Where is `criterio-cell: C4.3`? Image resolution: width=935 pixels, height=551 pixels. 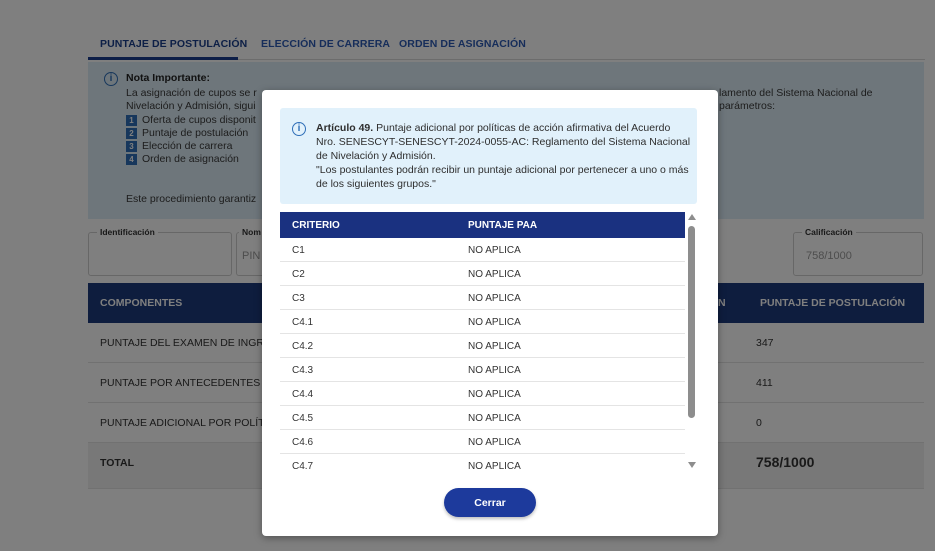 criterio-cell: C4.3 is located at coordinates (303, 370).